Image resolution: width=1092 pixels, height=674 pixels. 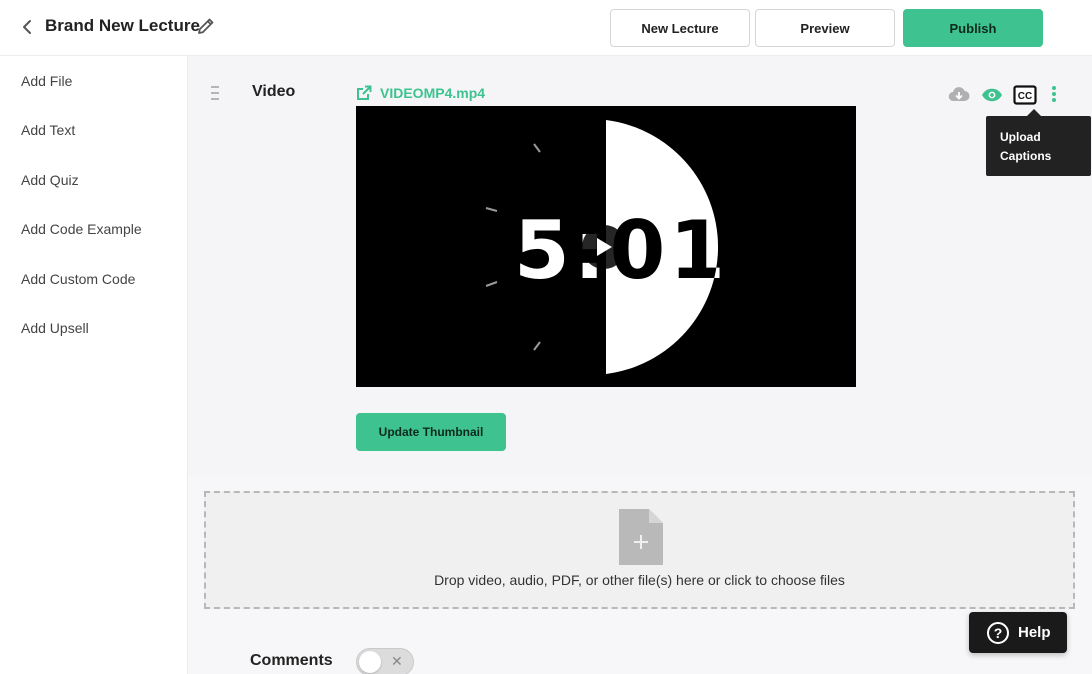 I want to click on play-button, so click(x=604, y=247).